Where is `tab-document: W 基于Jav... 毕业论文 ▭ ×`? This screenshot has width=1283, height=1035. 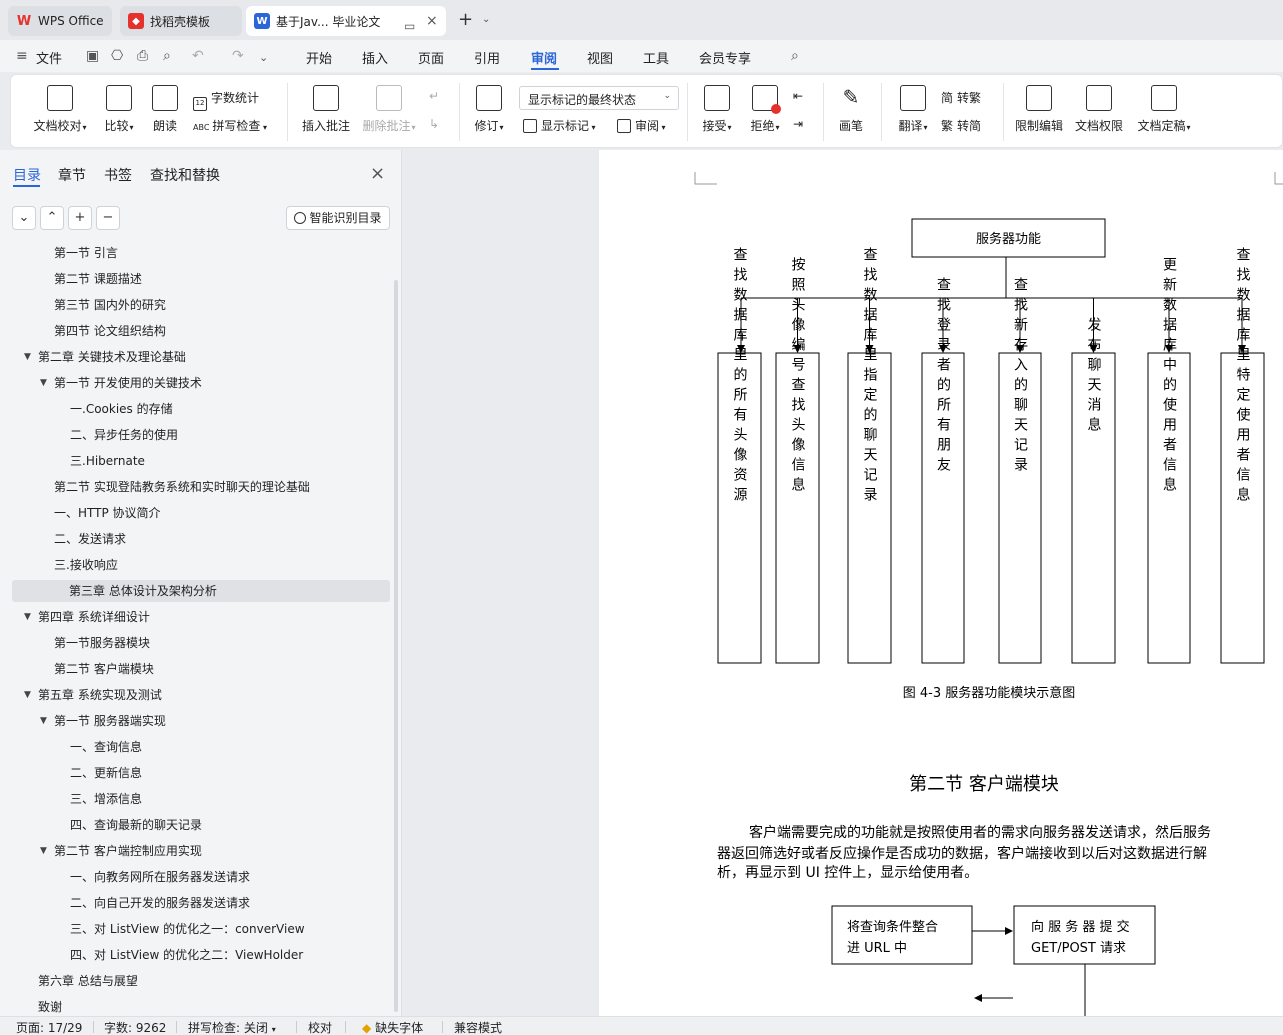 tab-document: W 基于Jav... 毕业论文 ▭ × is located at coordinates (346, 21).